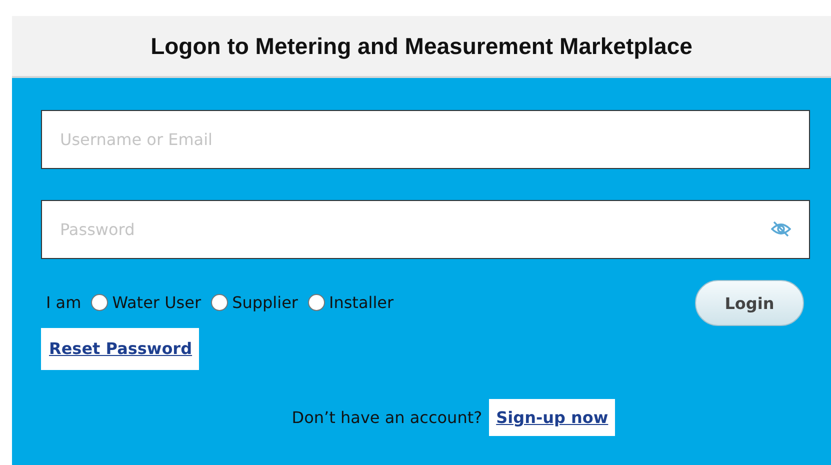 Image resolution: width=831 pixels, height=465 pixels. Describe the element at coordinates (265, 302) in the screenshot. I see `radio-label: Supplier` at that location.